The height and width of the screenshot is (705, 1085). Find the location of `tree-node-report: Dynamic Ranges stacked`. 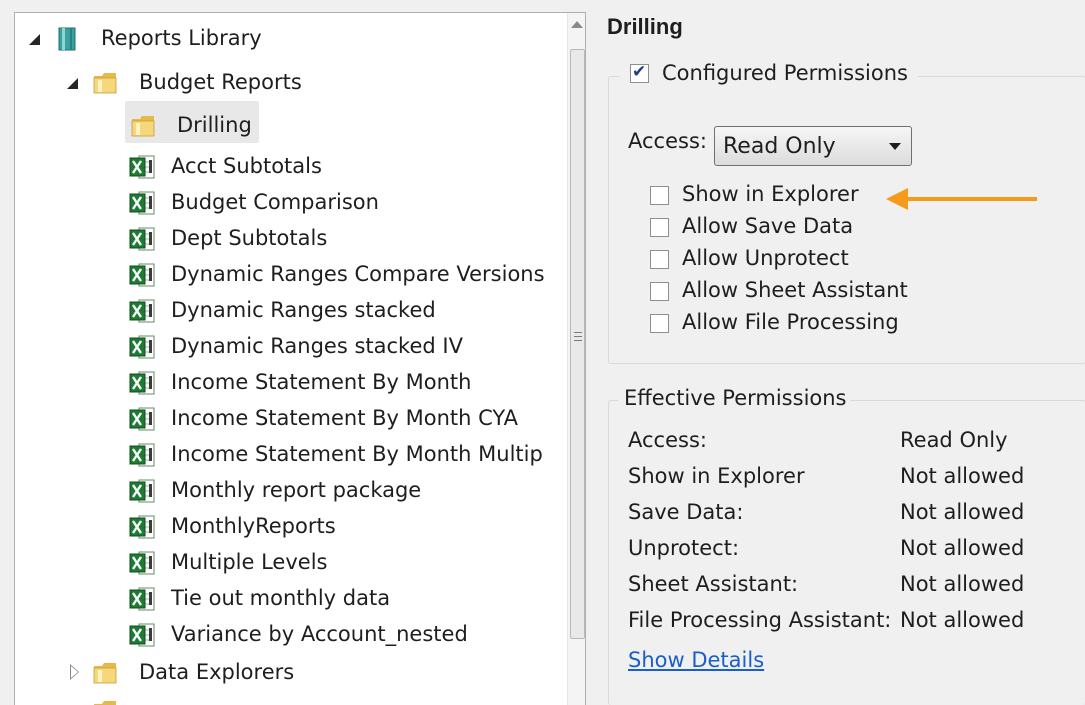

tree-node-report: Dynamic Ranges stacked is located at coordinates (290, 311).